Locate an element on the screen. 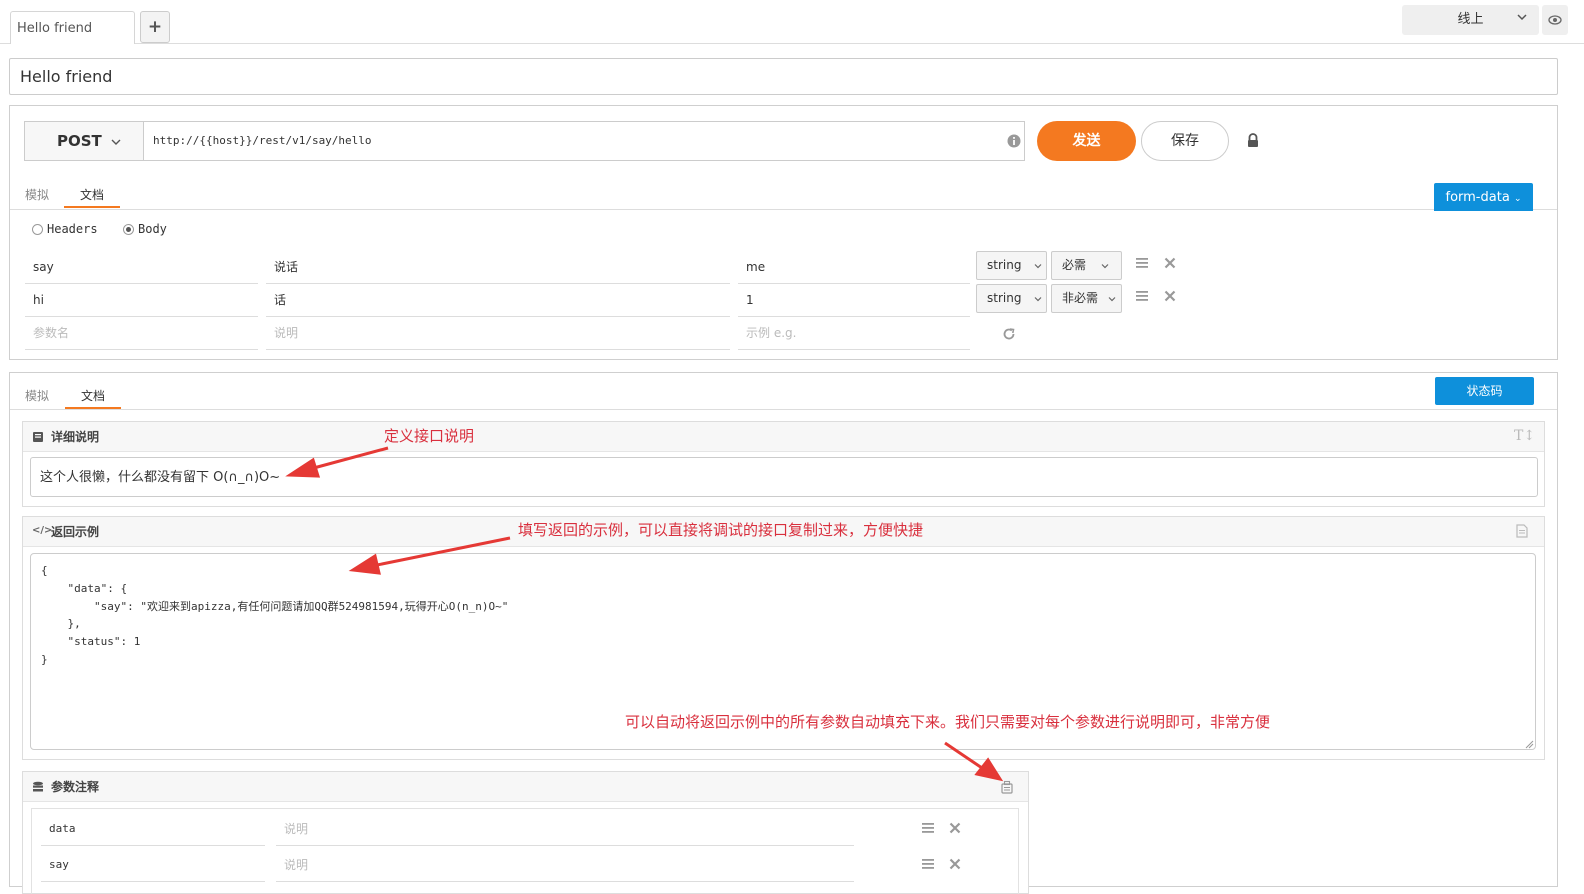 The height and width of the screenshot is (894, 1584). eye-icon is located at coordinates (1555, 20).